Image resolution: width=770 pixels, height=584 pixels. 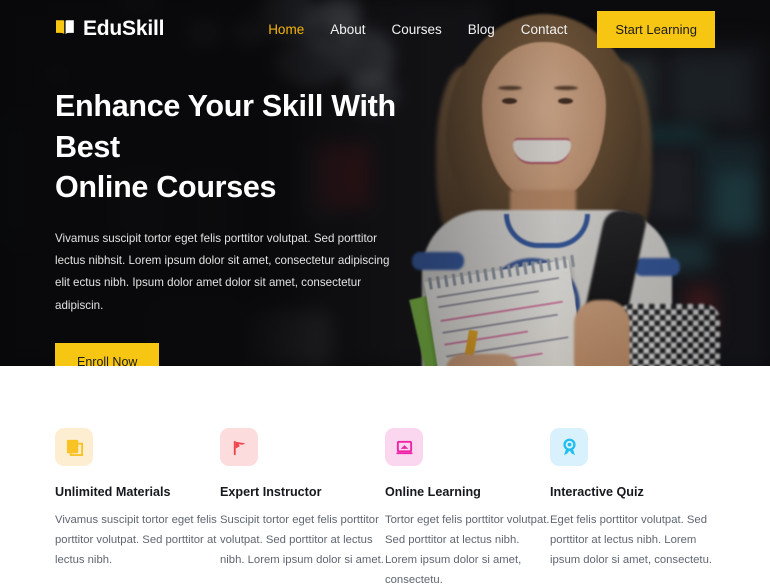 What do you see at coordinates (239, 447) in the screenshot?
I see `graduation-cap-flag-icon` at bounding box center [239, 447].